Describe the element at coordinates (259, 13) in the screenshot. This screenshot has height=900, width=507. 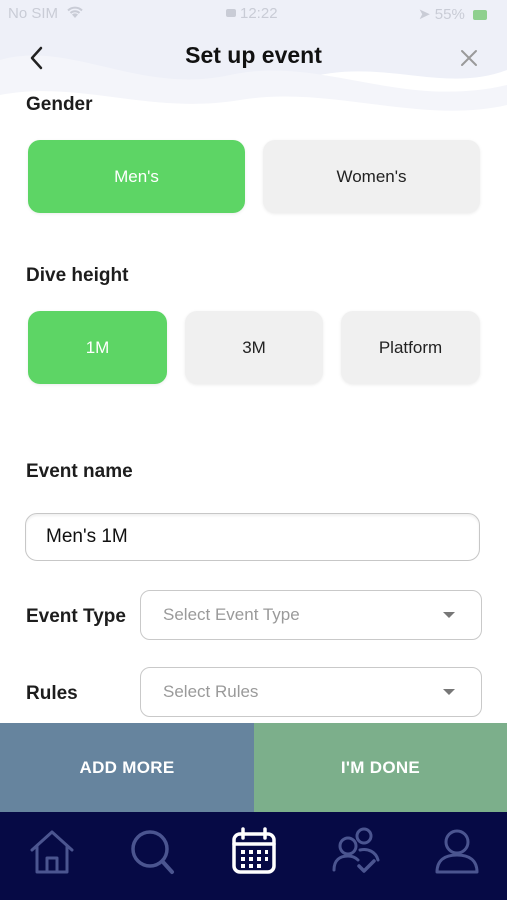
I see `clock-time: 12:22` at that location.